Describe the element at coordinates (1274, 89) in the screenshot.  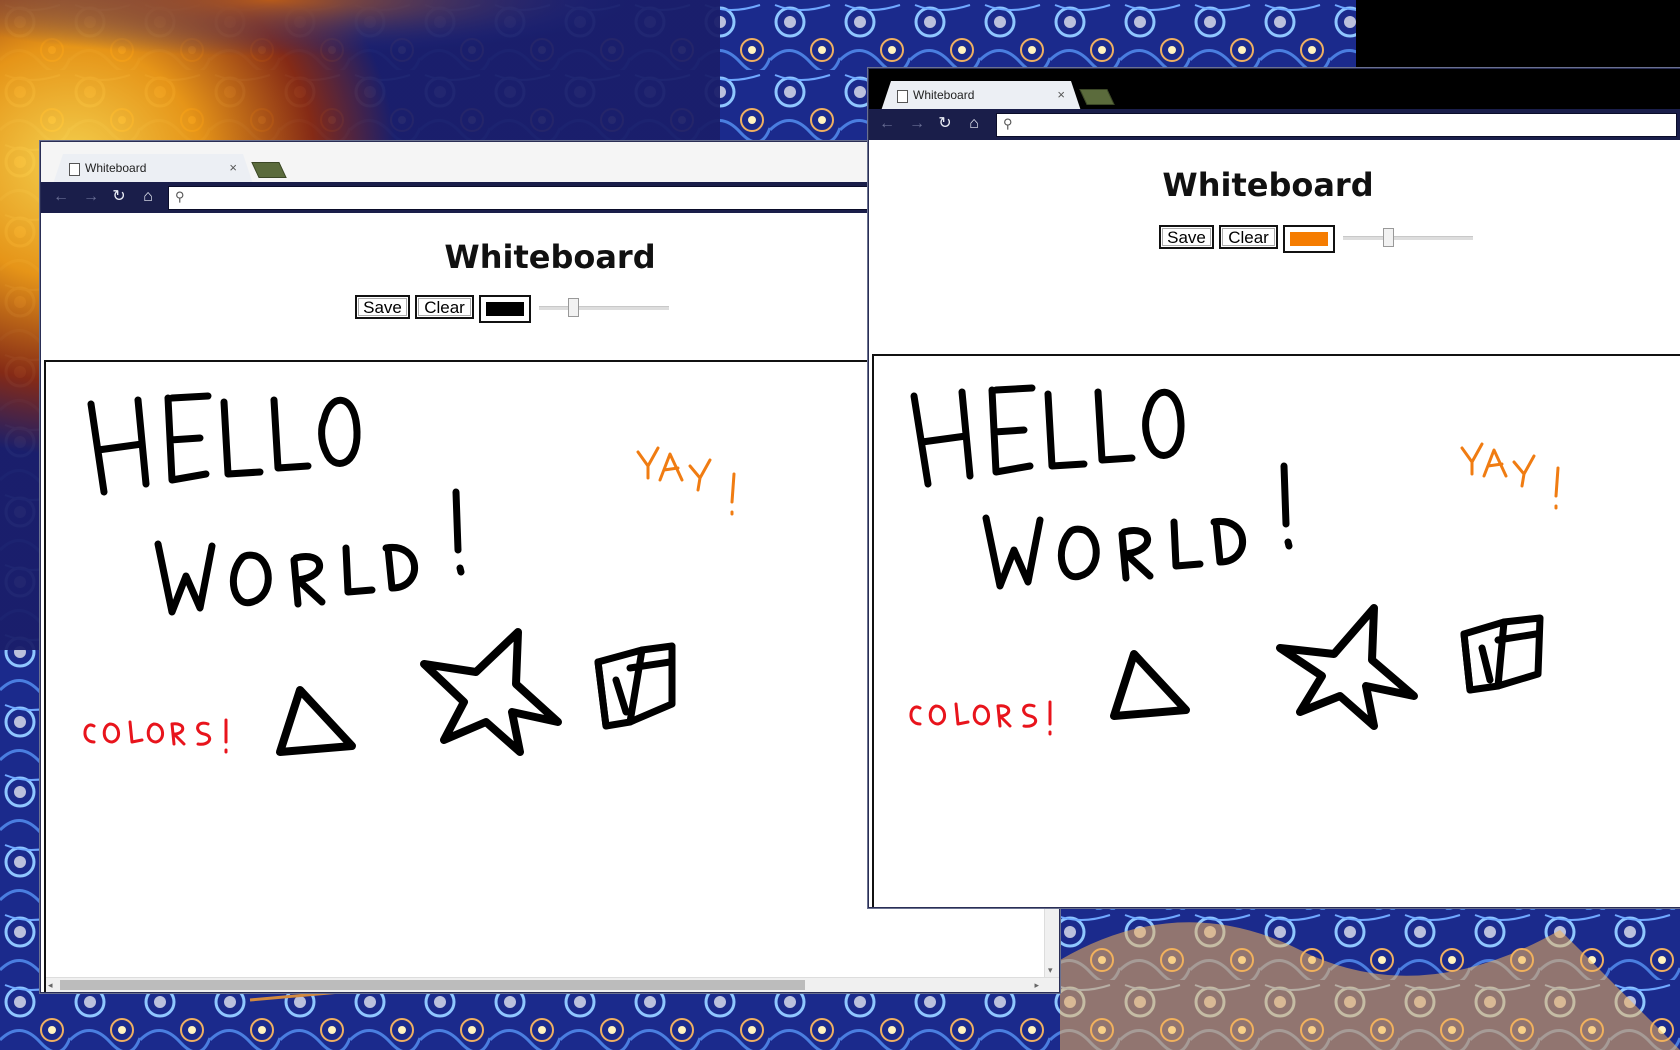
I see `window-titlebar: Whiteboard ×` at that location.